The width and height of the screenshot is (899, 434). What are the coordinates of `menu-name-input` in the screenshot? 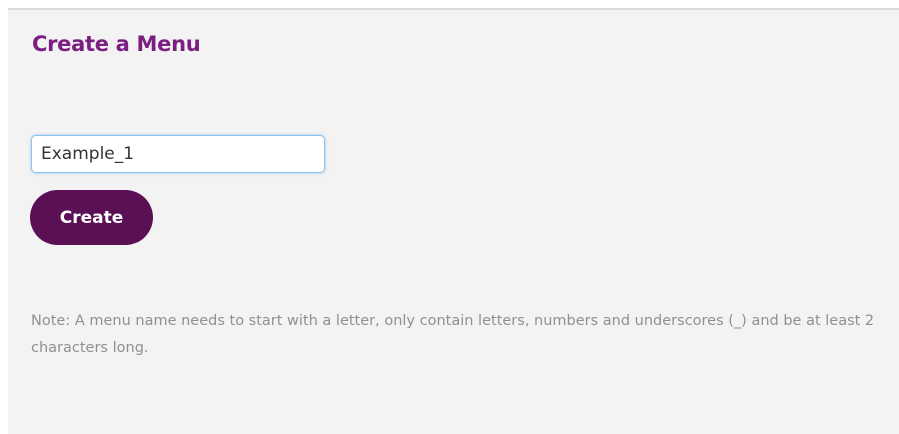 It's located at (178, 154).